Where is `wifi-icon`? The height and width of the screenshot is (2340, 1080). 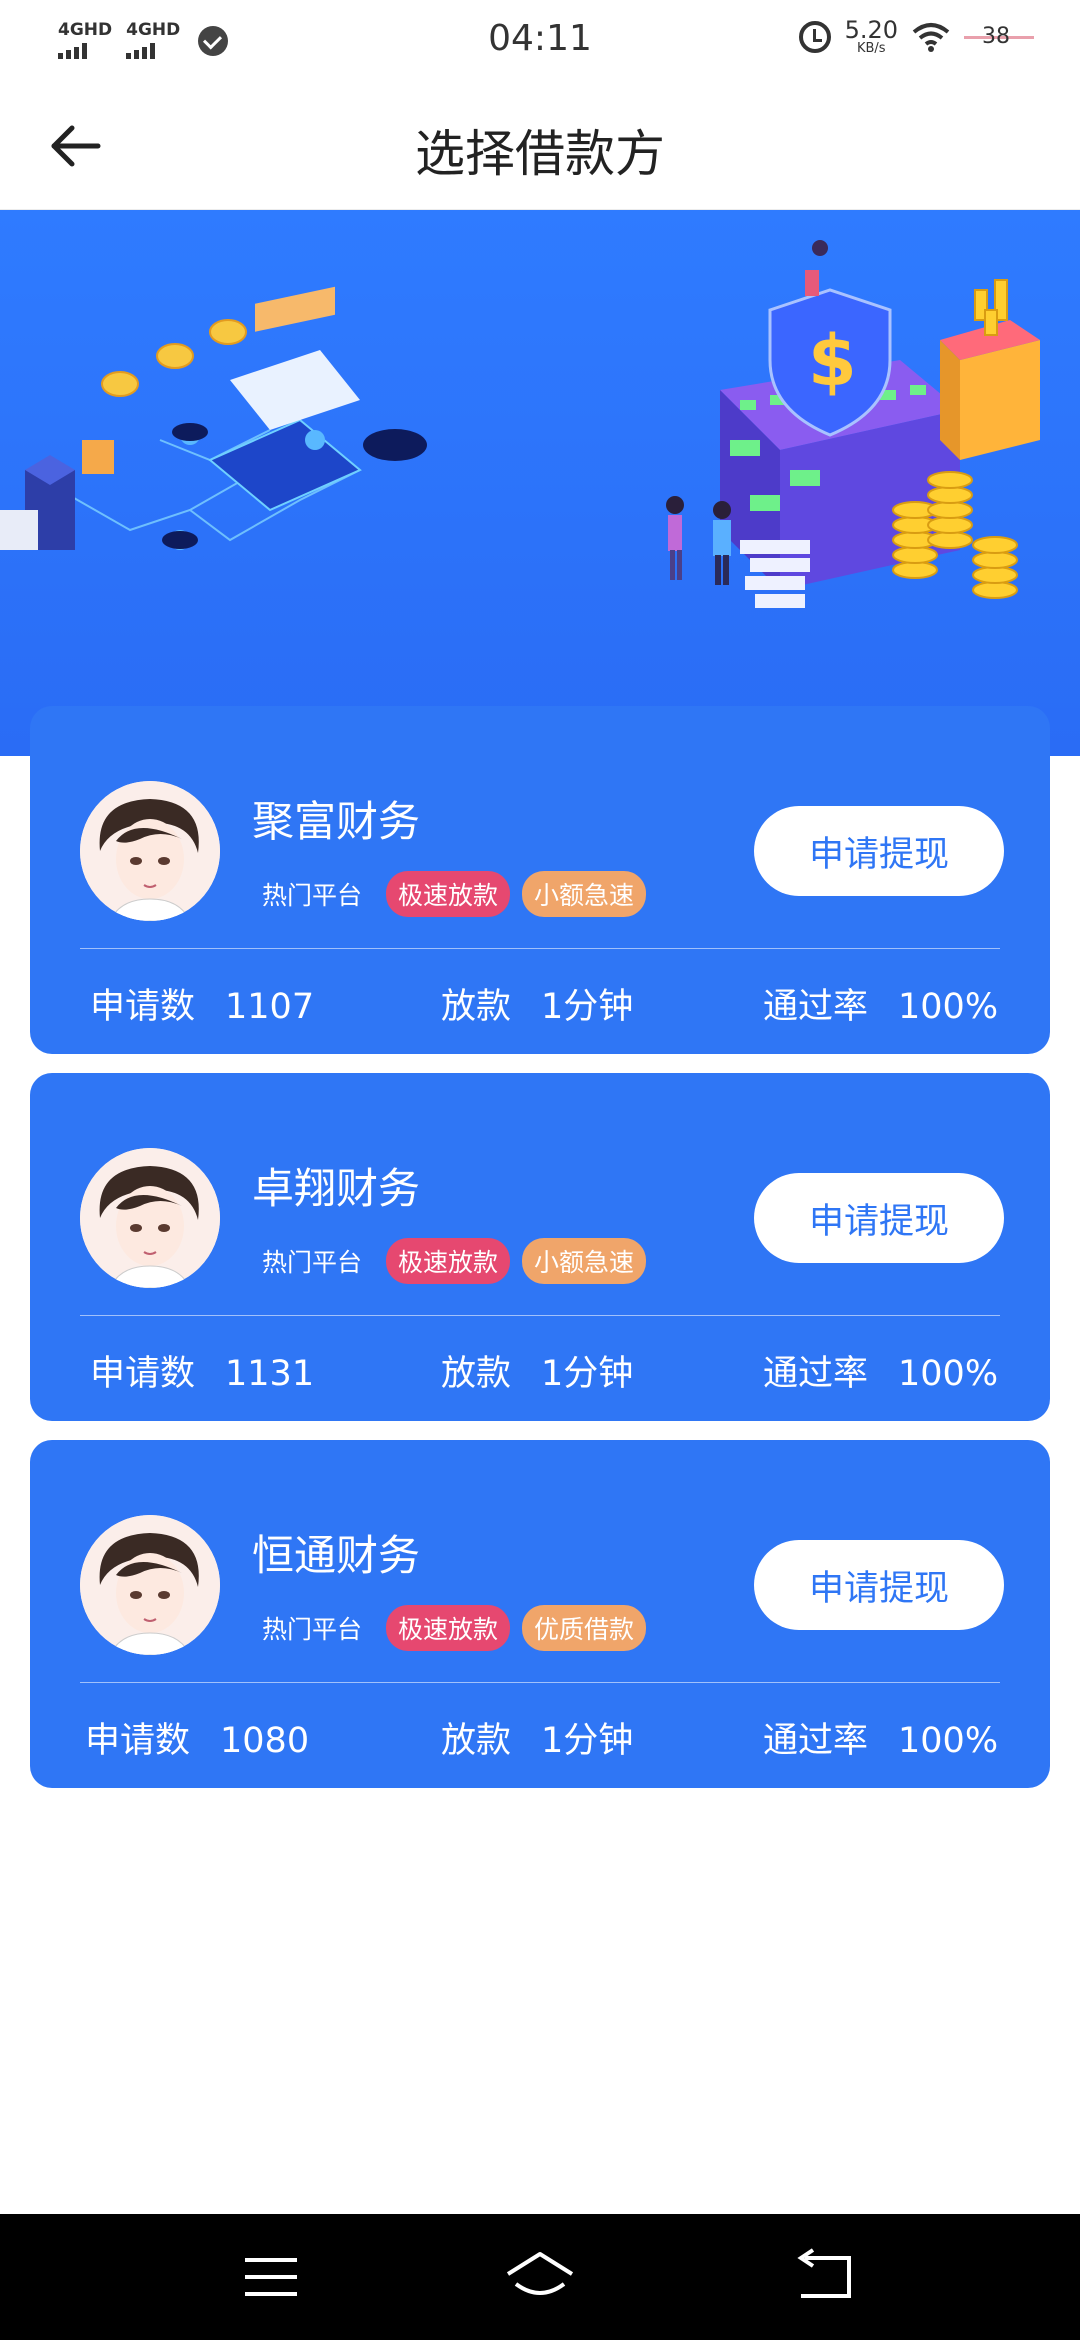
wifi-icon is located at coordinates (931, 37).